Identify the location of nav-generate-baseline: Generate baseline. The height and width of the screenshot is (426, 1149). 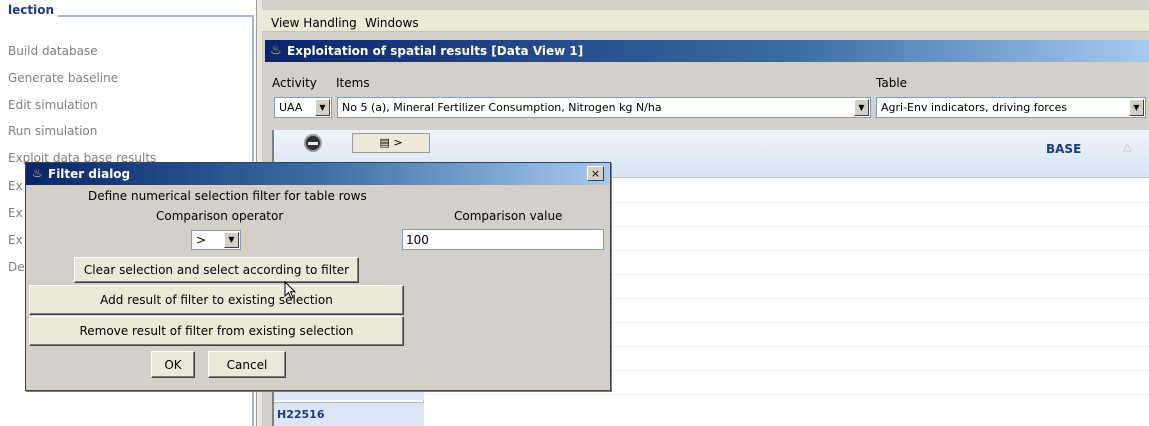
(63, 78).